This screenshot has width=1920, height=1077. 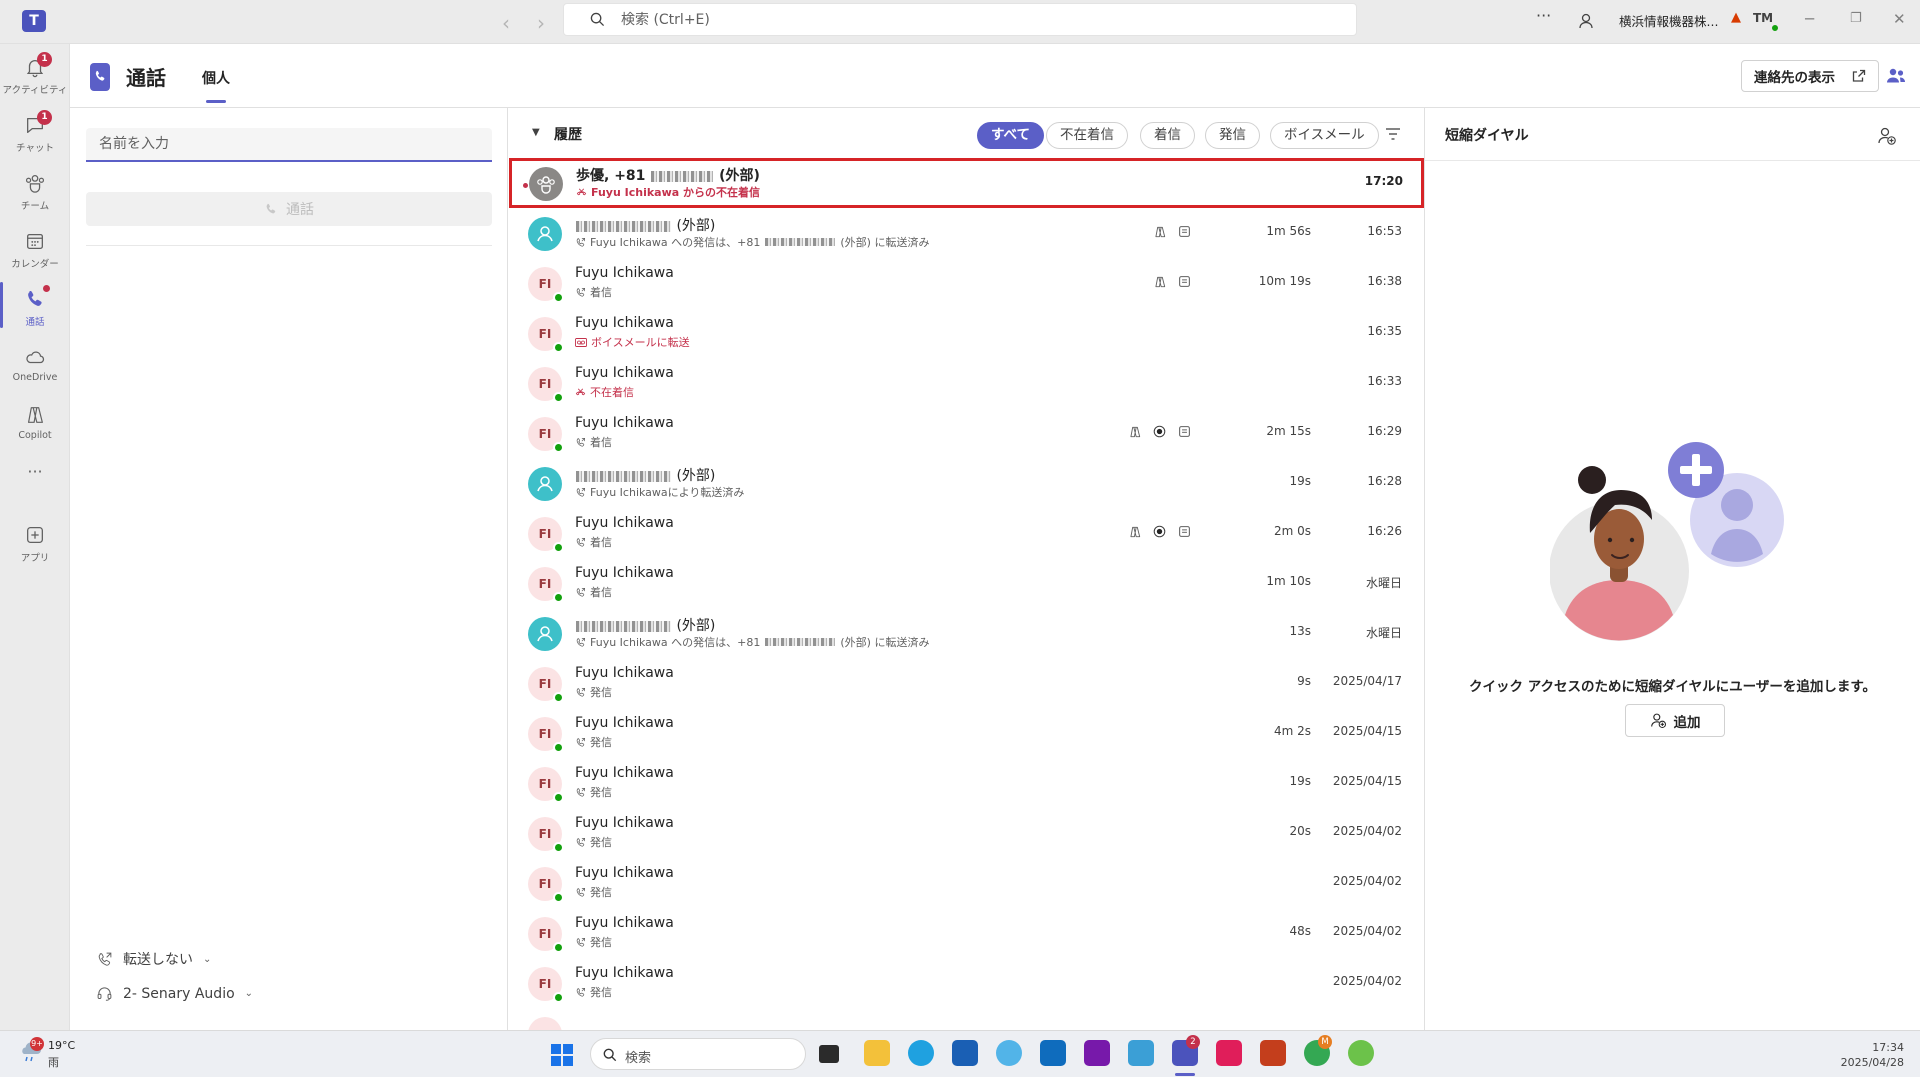 I want to click on call-history-row: (外部) Fuyu Ichikawaにより転送済み 19s 16:28, so click(x=966, y=483).